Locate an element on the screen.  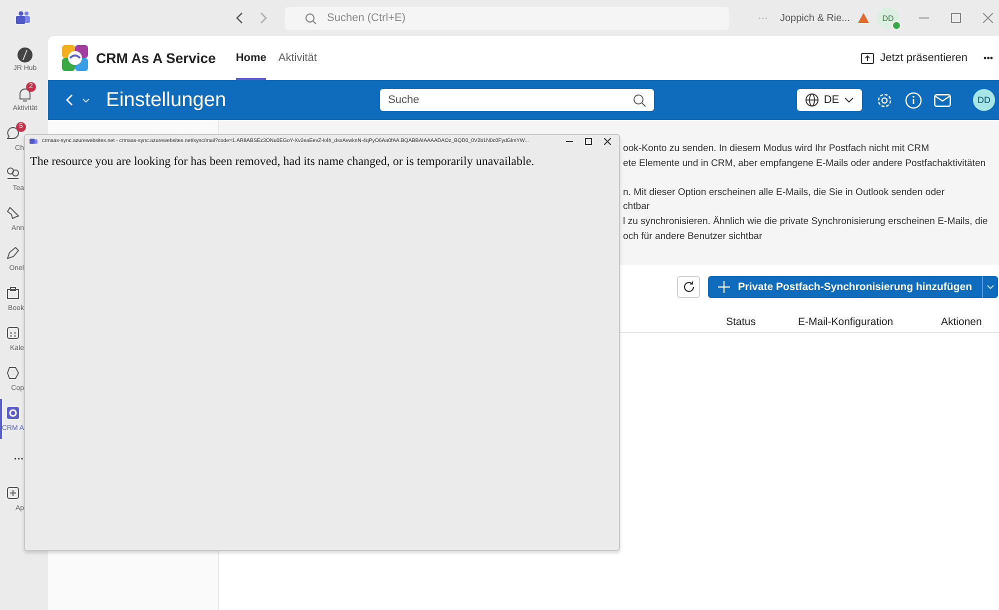
description-text: chtbar is located at coordinates (637, 207).